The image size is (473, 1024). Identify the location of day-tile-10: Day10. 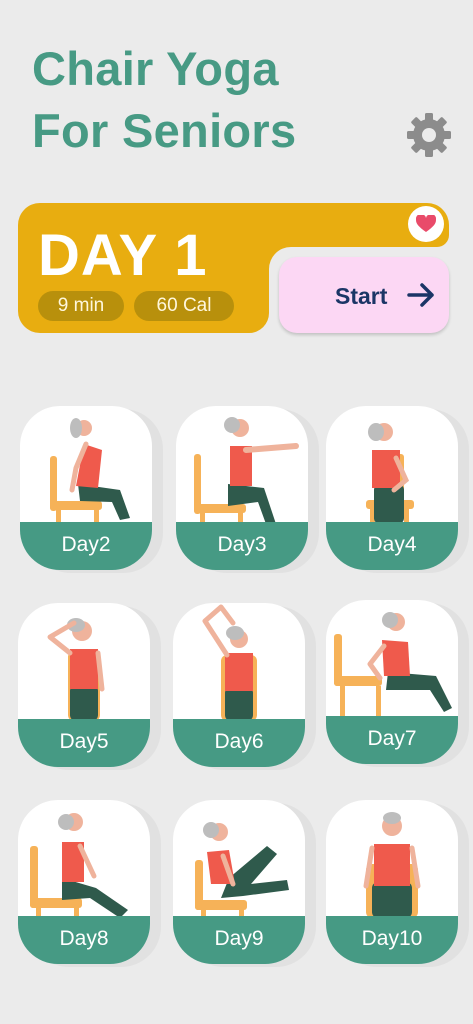
(392, 882).